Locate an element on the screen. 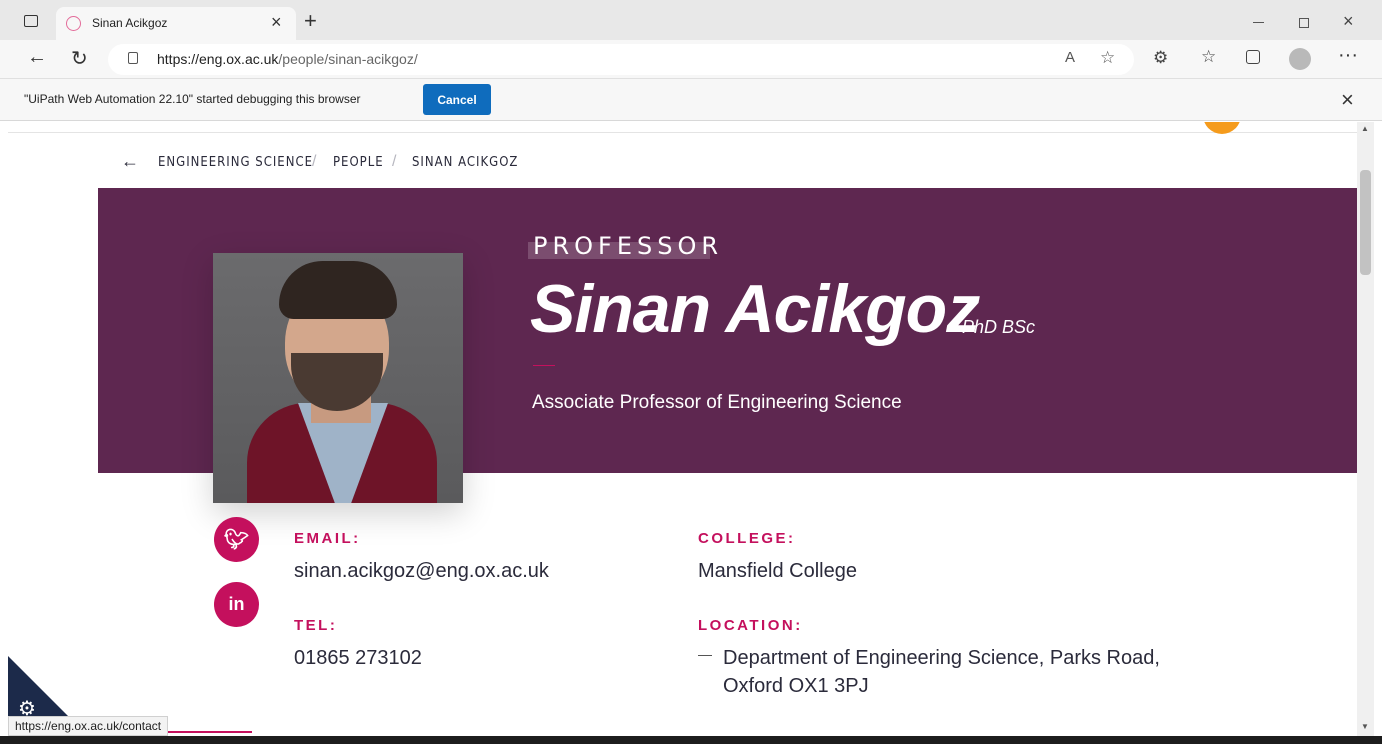 The height and width of the screenshot is (744, 1382). add-favorite-icon: ☆ is located at coordinates (1107, 58).